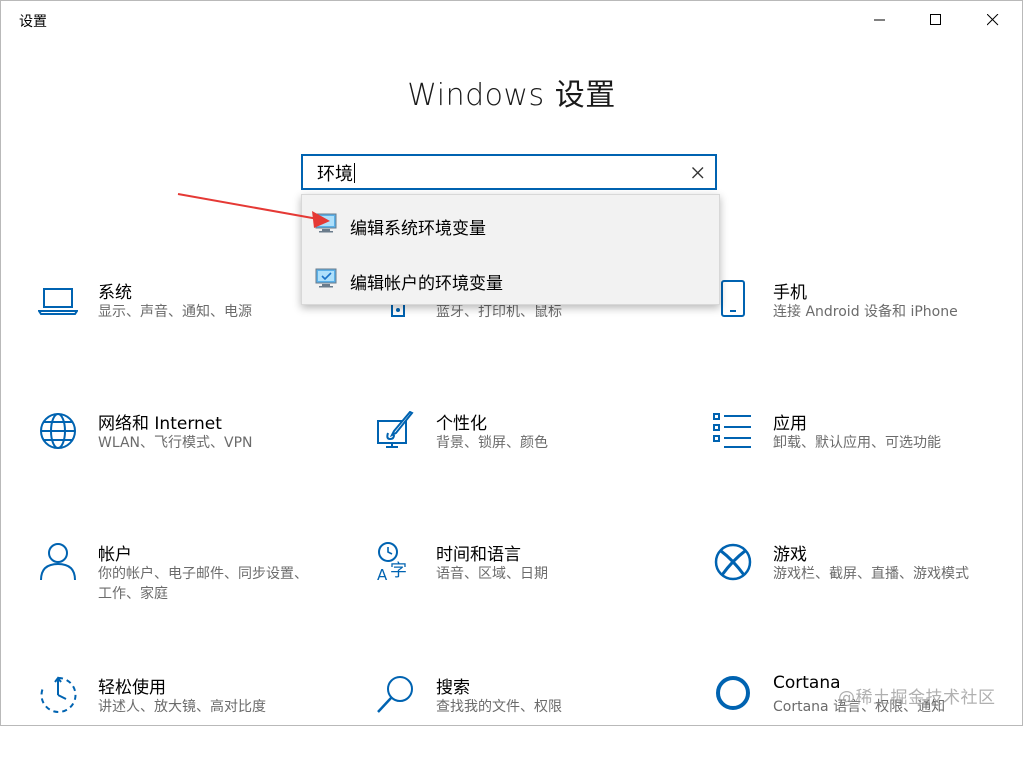  What do you see at coordinates (510, 224) in the screenshot?
I see `suggestion-item: 编辑系统环境变量` at bounding box center [510, 224].